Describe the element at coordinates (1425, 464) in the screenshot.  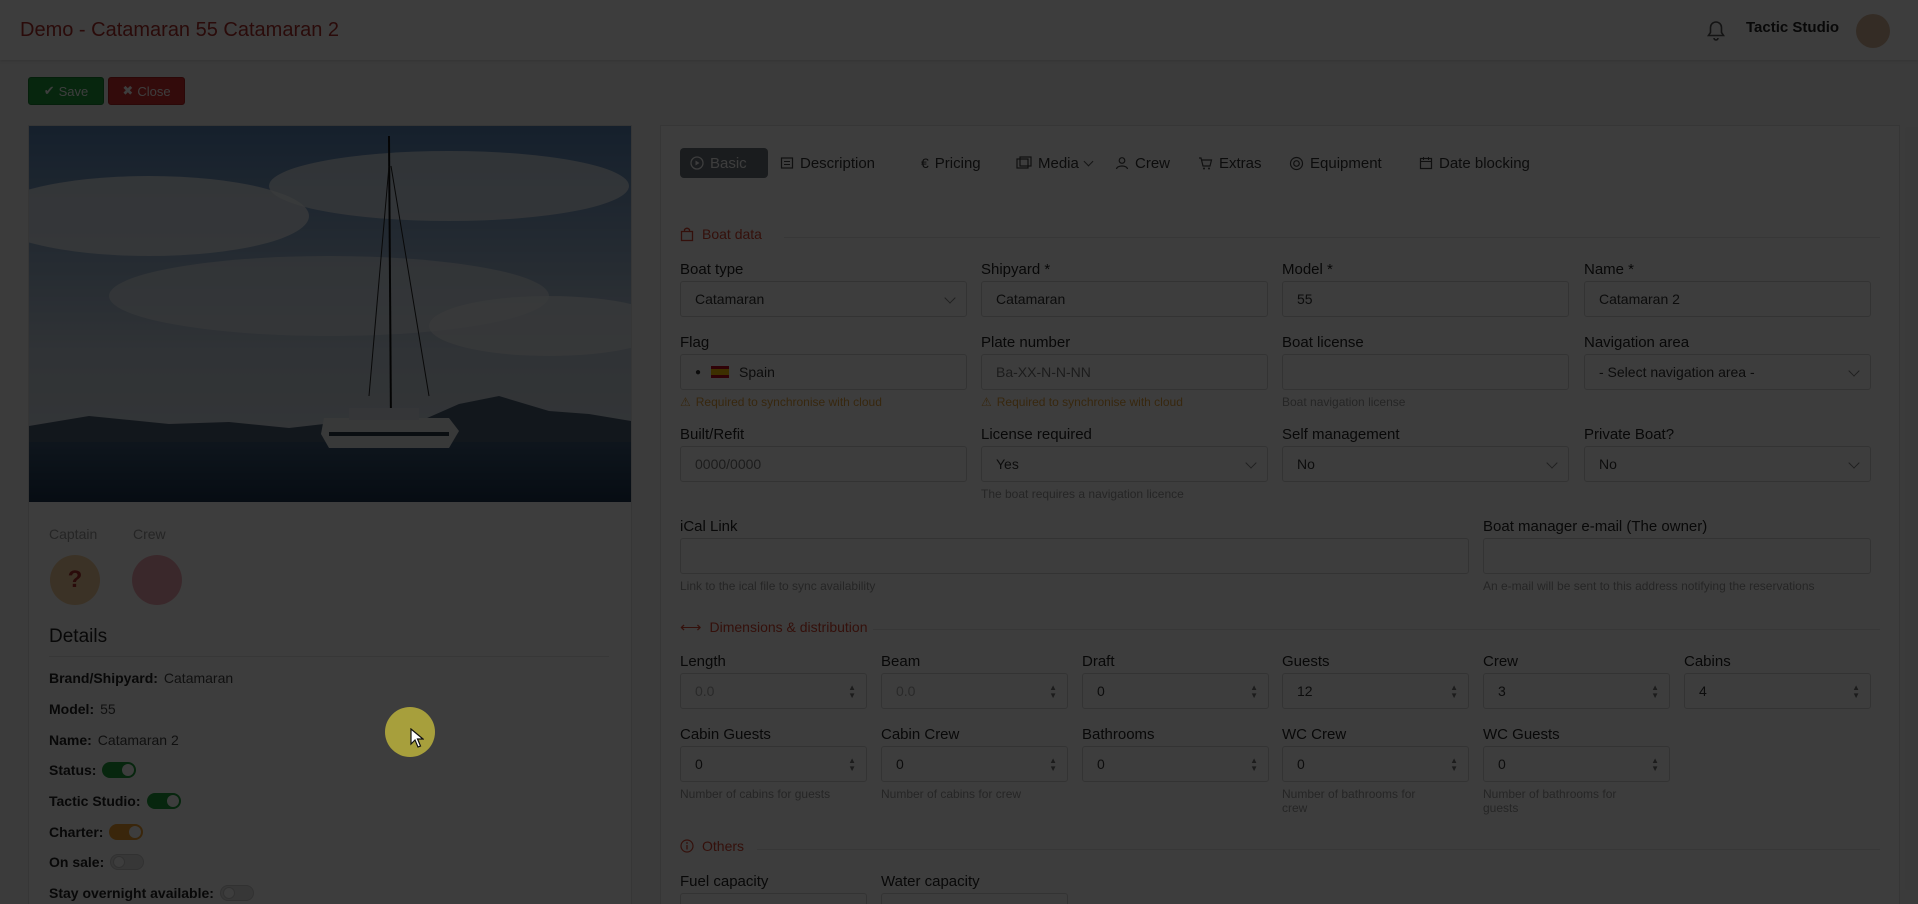
I see `self-management-select: No` at that location.